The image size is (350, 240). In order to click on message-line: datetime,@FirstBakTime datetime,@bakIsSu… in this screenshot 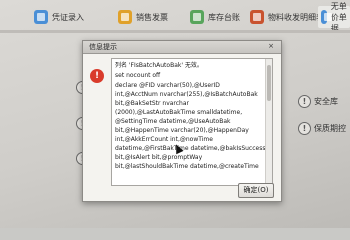, I will do `click(190, 148)`.